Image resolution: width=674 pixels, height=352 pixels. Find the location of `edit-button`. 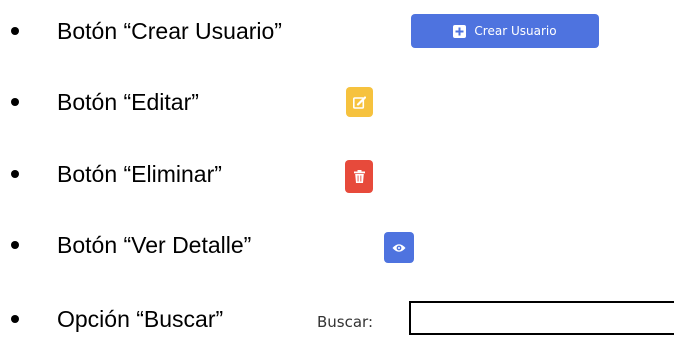

edit-button is located at coordinates (359, 102).